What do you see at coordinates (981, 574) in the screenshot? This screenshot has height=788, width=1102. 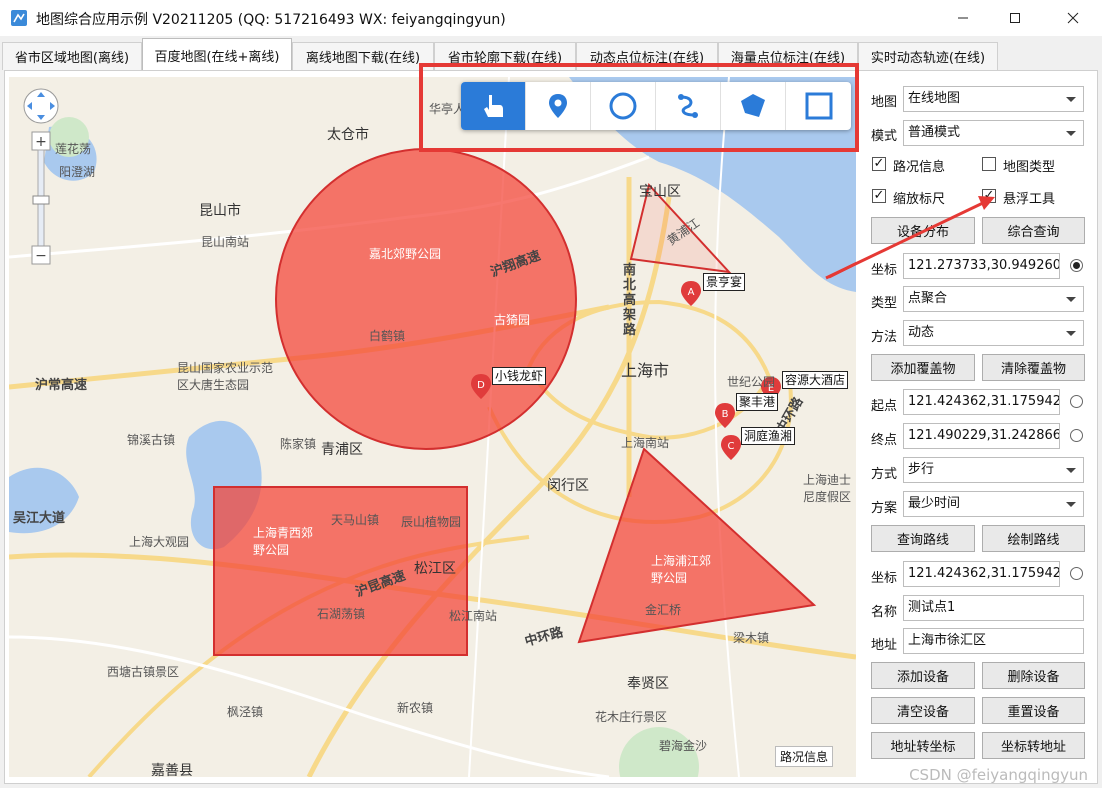 I see `coord2-field: 121.424362,31.175942` at bounding box center [981, 574].